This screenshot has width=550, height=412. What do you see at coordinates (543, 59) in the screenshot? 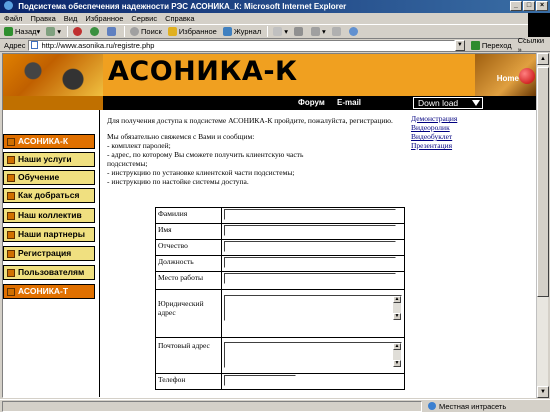
I see `scroll-up-button: ▲` at bounding box center [543, 59].